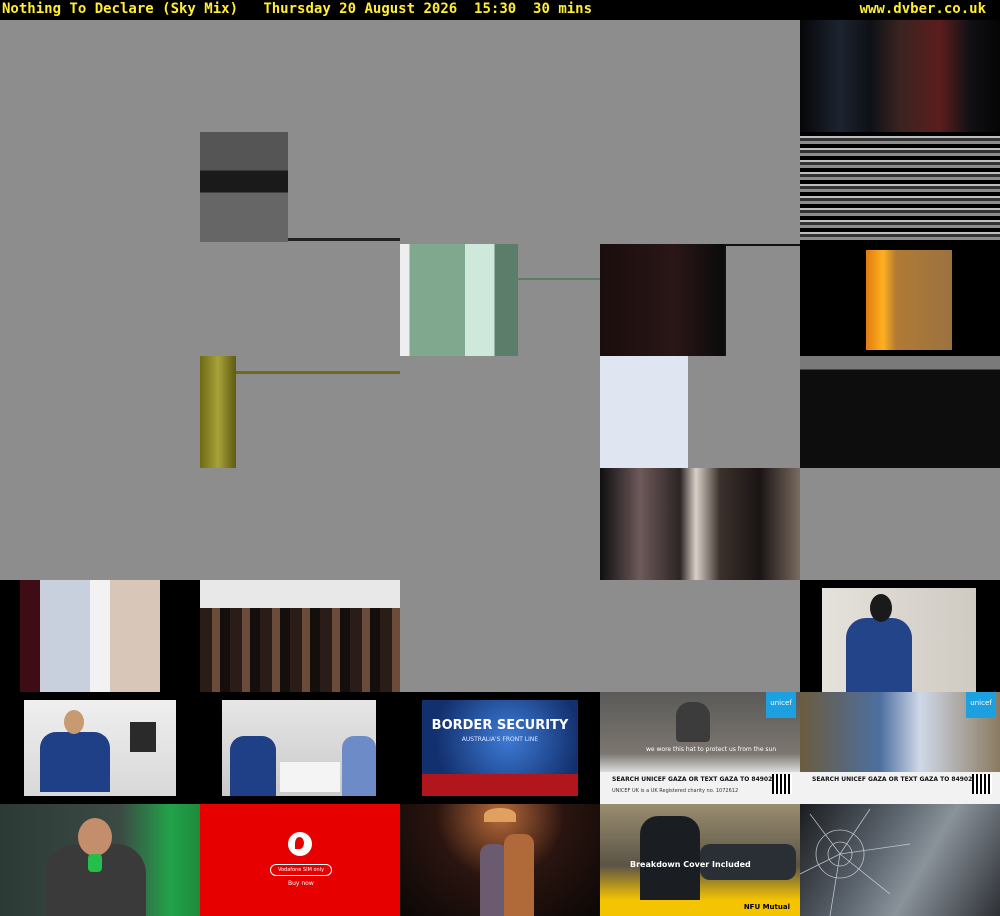 The width and height of the screenshot is (1000, 916). Describe the element at coordinates (95, 863) in the screenshot. I see `microphone-icon` at that location.